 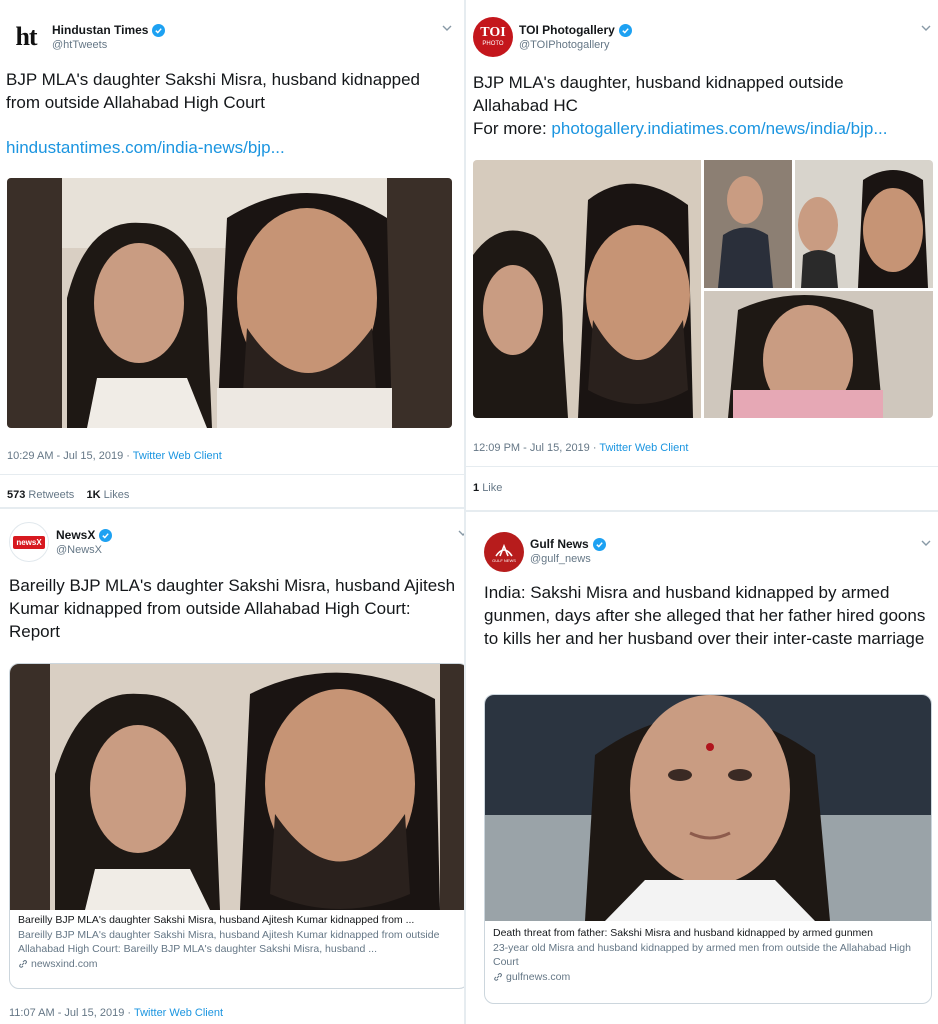 I want to click on avatar-gulf-news: GULF NEWS, so click(x=504, y=552).